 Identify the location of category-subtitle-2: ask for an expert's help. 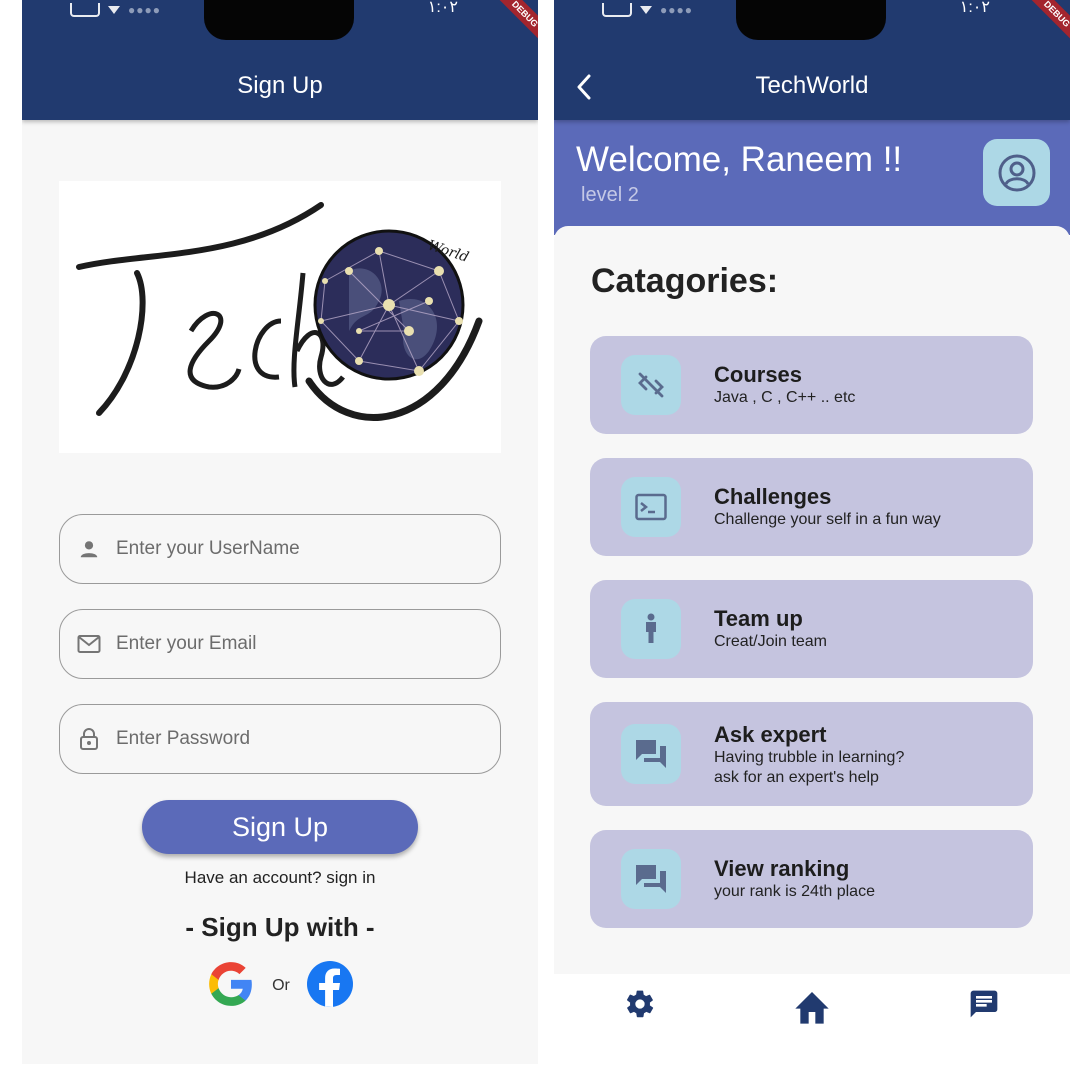
(796, 777).